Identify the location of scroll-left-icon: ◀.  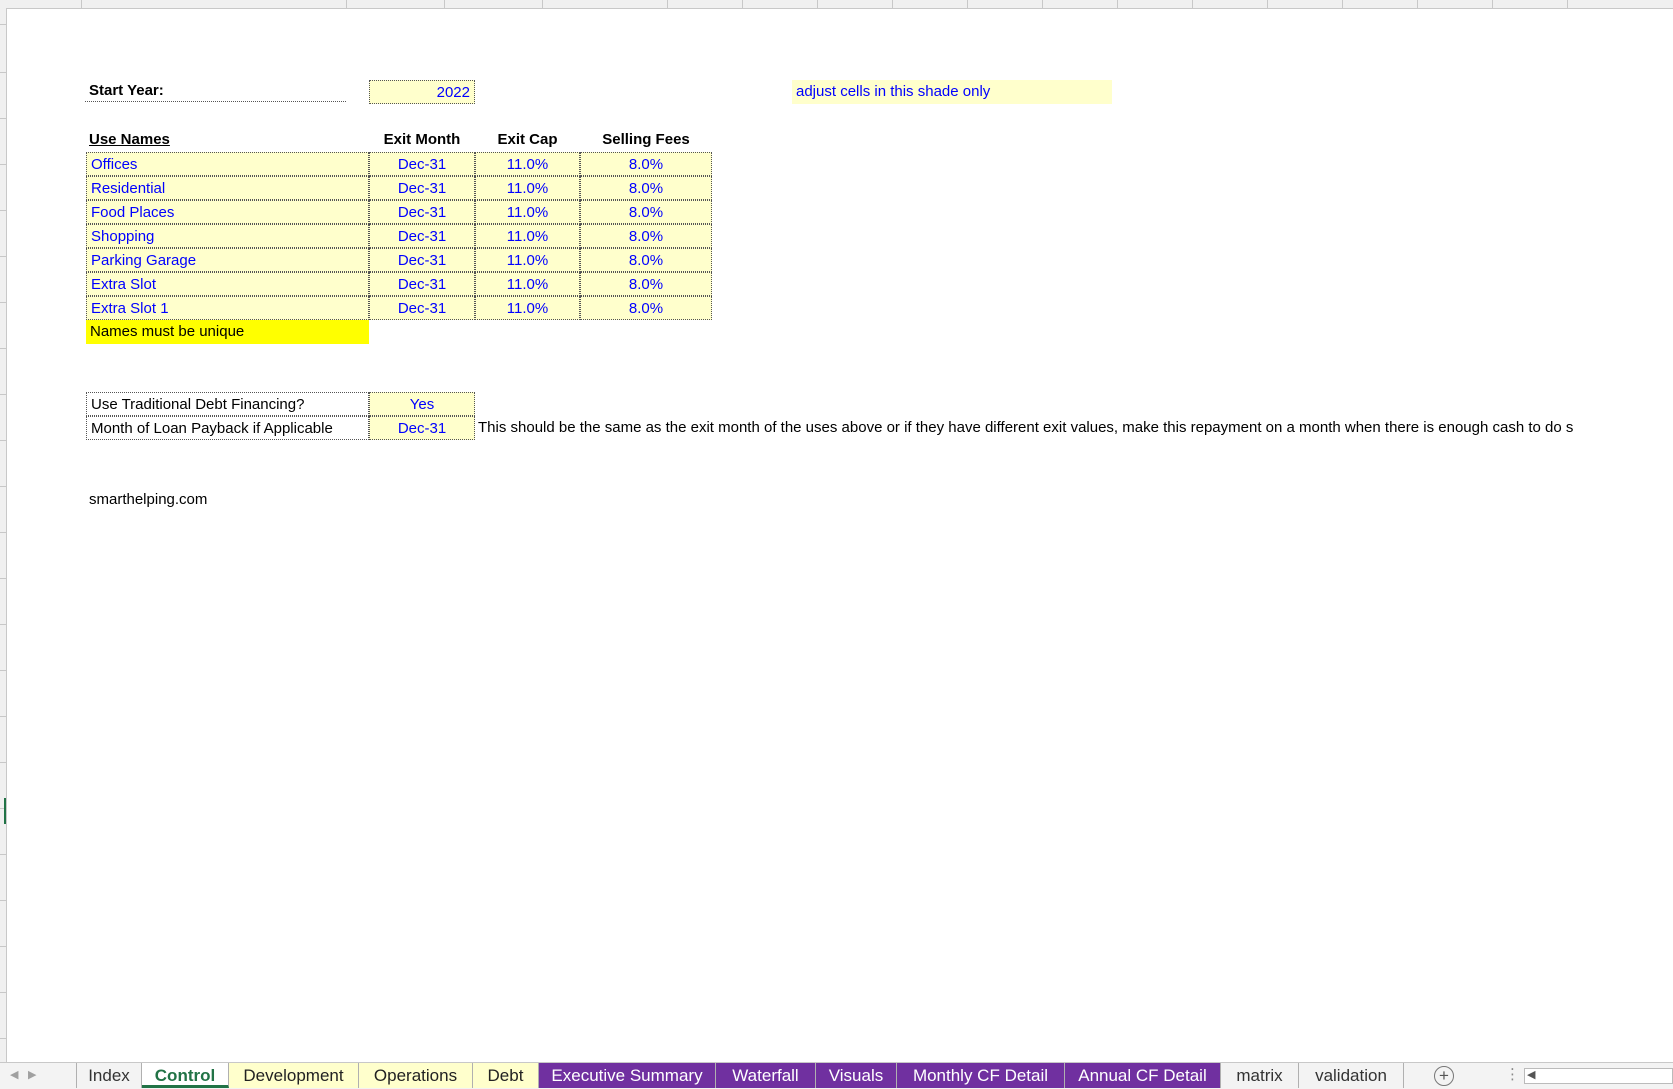
(1531, 1074).